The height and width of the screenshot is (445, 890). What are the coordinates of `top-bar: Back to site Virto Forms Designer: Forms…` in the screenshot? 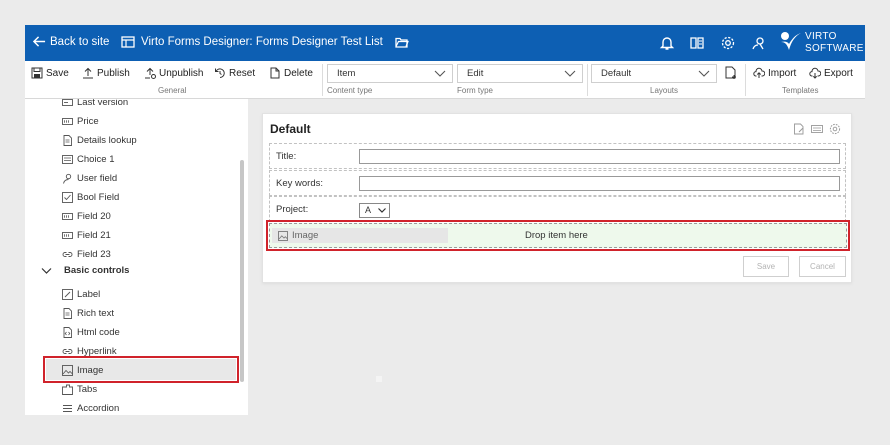 It's located at (445, 43).